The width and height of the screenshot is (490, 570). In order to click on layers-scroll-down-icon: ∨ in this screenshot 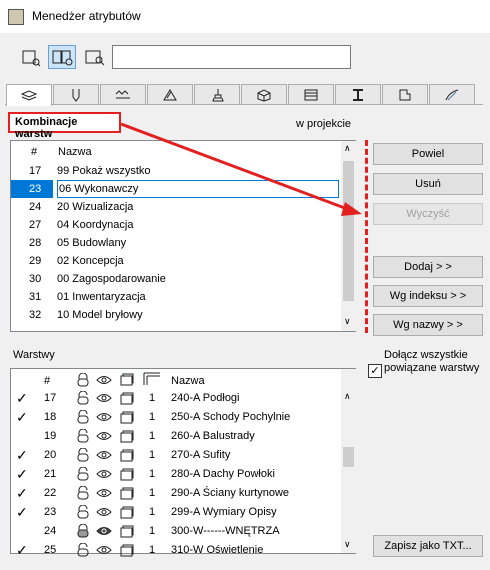, I will do `click(347, 544)`.